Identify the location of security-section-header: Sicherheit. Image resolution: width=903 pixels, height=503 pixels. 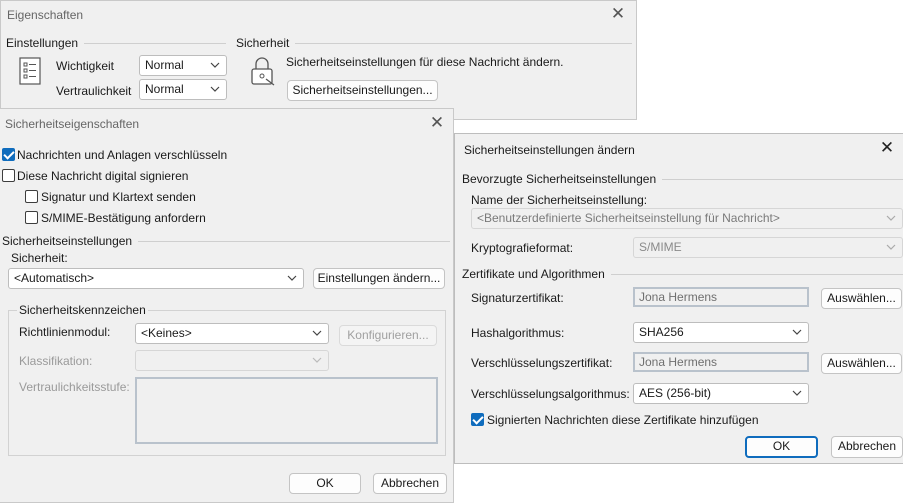
(434, 43).